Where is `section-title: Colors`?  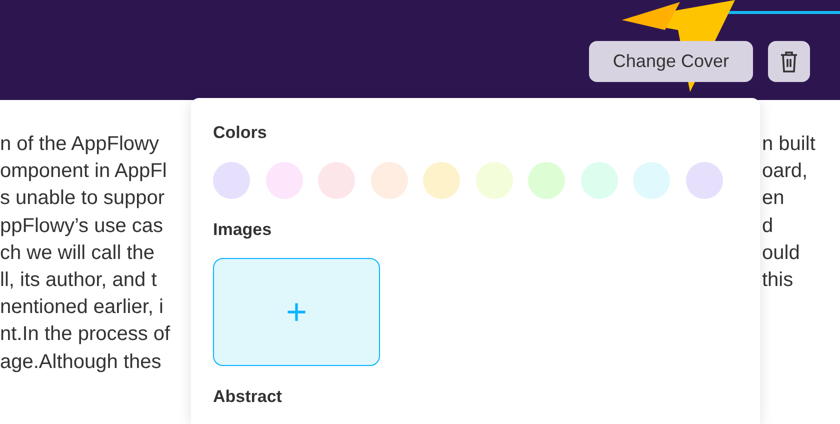
section-title: Colors is located at coordinates (240, 133).